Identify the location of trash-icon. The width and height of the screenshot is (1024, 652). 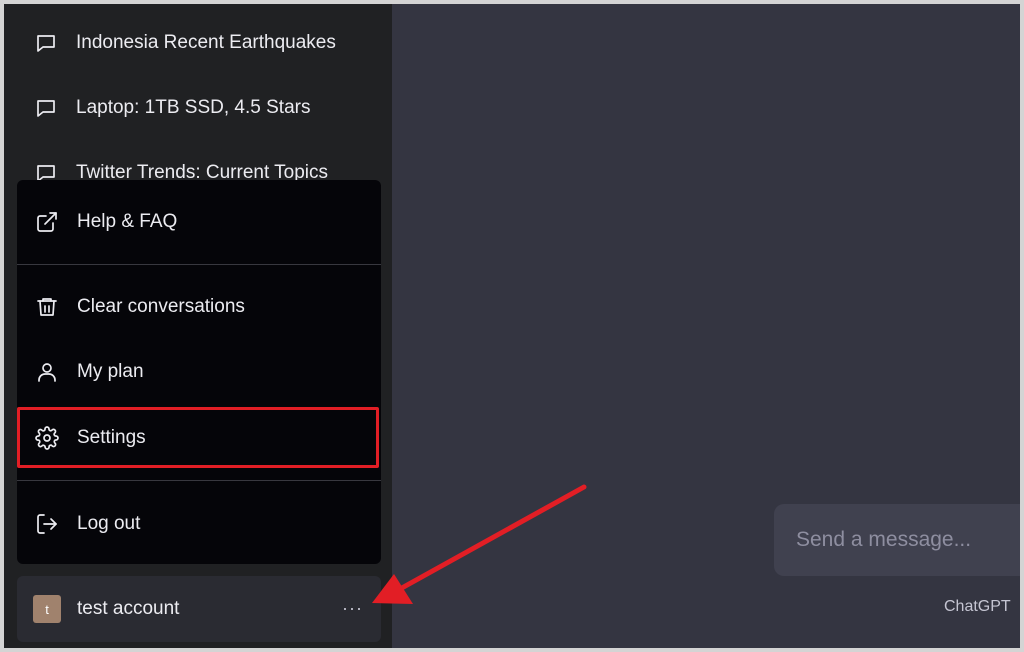
(47, 307).